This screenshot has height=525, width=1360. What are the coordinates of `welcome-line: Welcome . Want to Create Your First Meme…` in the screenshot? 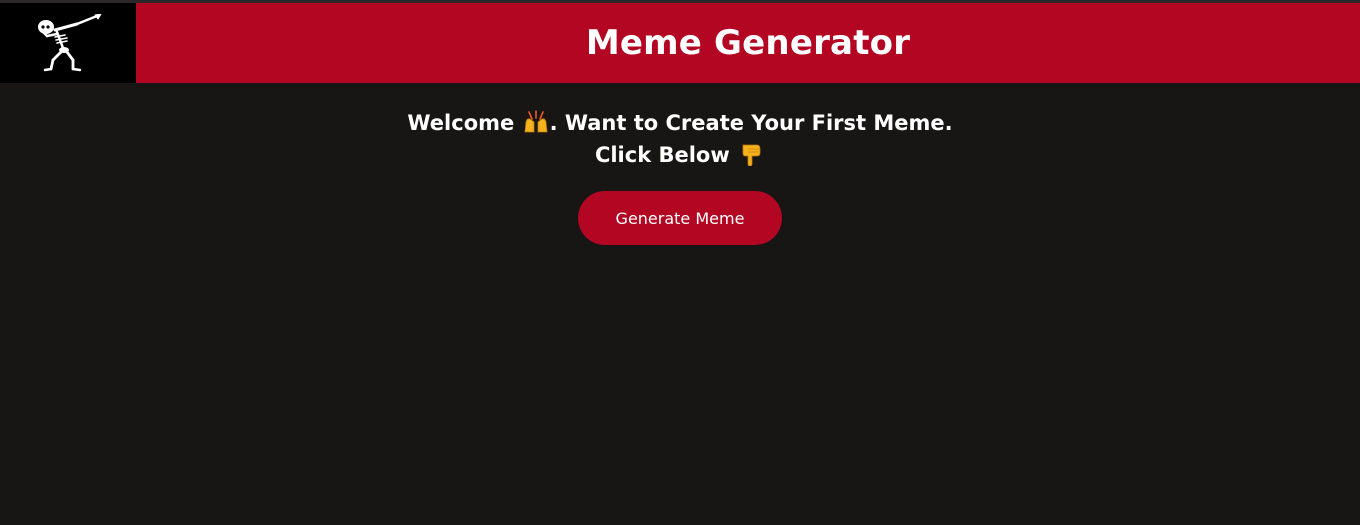 It's located at (680, 123).